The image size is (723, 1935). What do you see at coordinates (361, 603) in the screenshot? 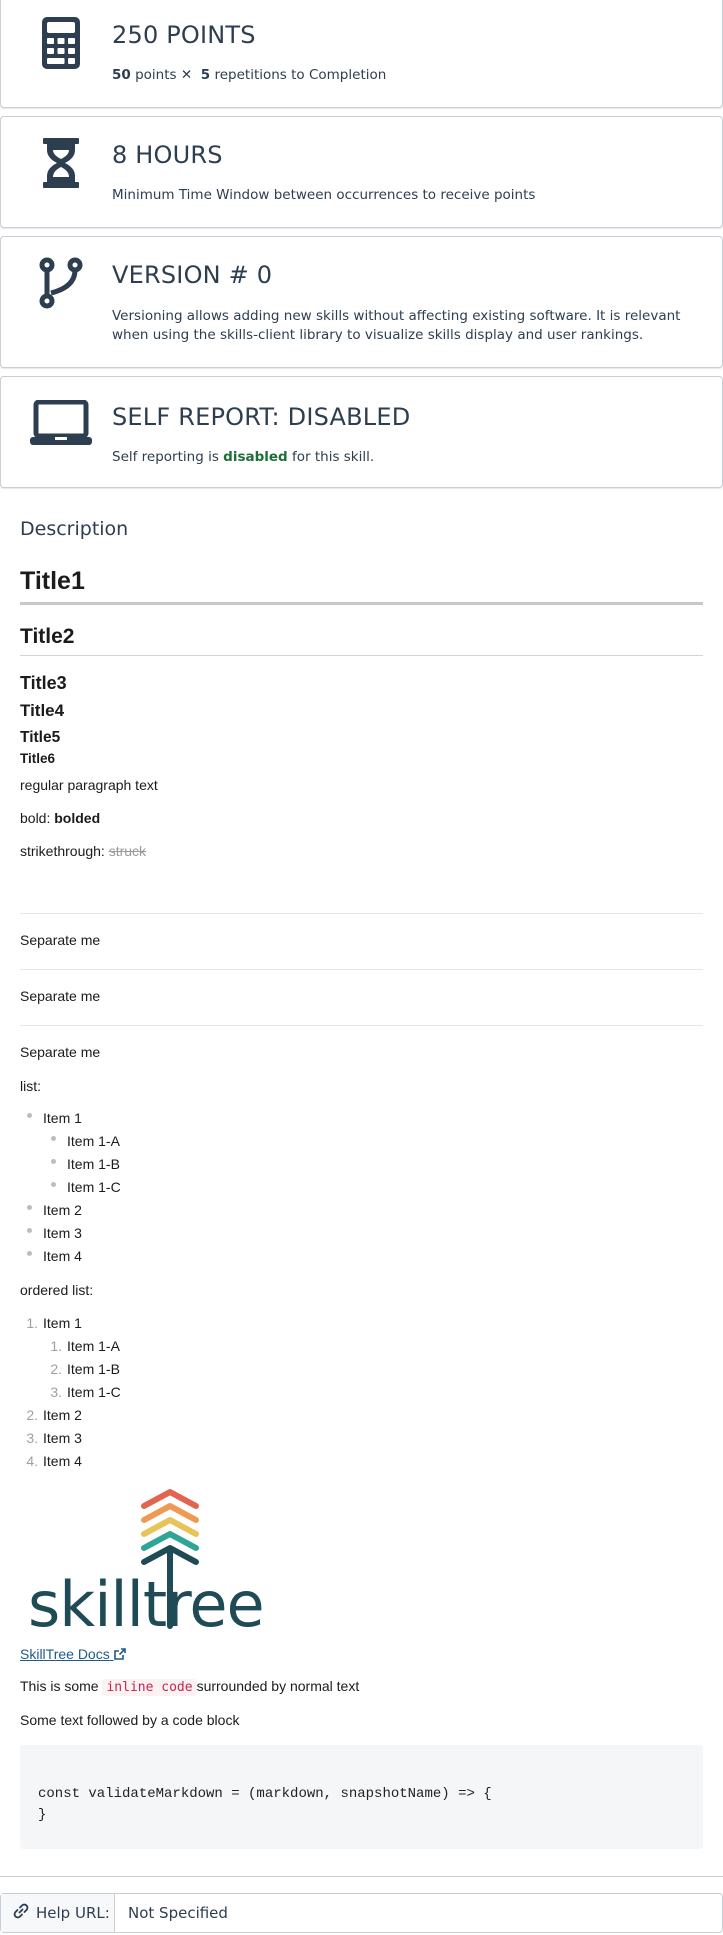
I see `heading-1-underline` at bounding box center [361, 603].